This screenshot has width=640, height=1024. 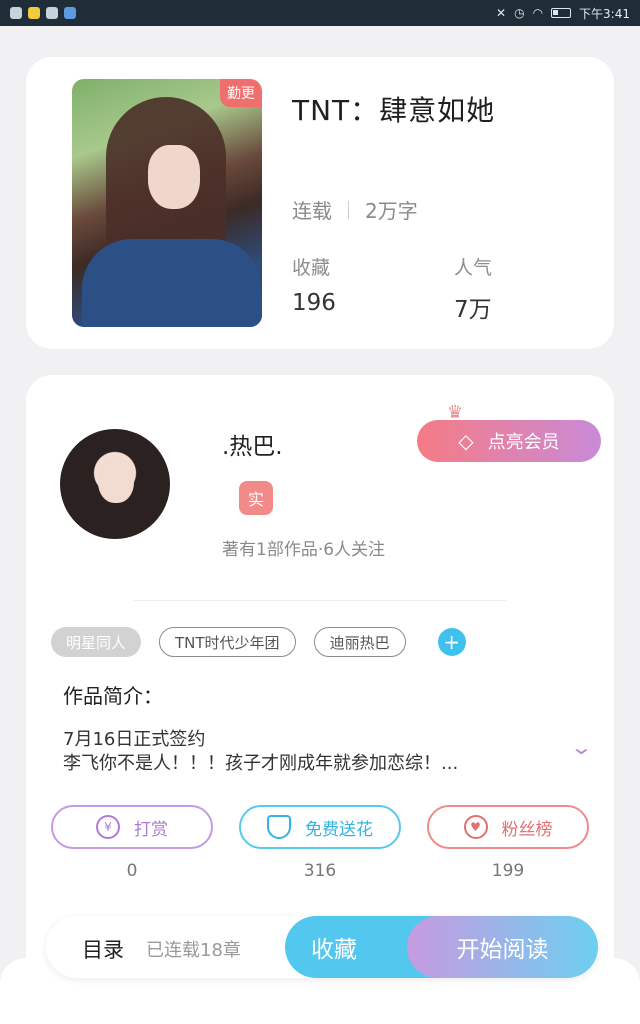 What do you see at coordinates (473, 310) in the screenshot?
I see `popularity-value: 7万` at bounding box center [473, 310].